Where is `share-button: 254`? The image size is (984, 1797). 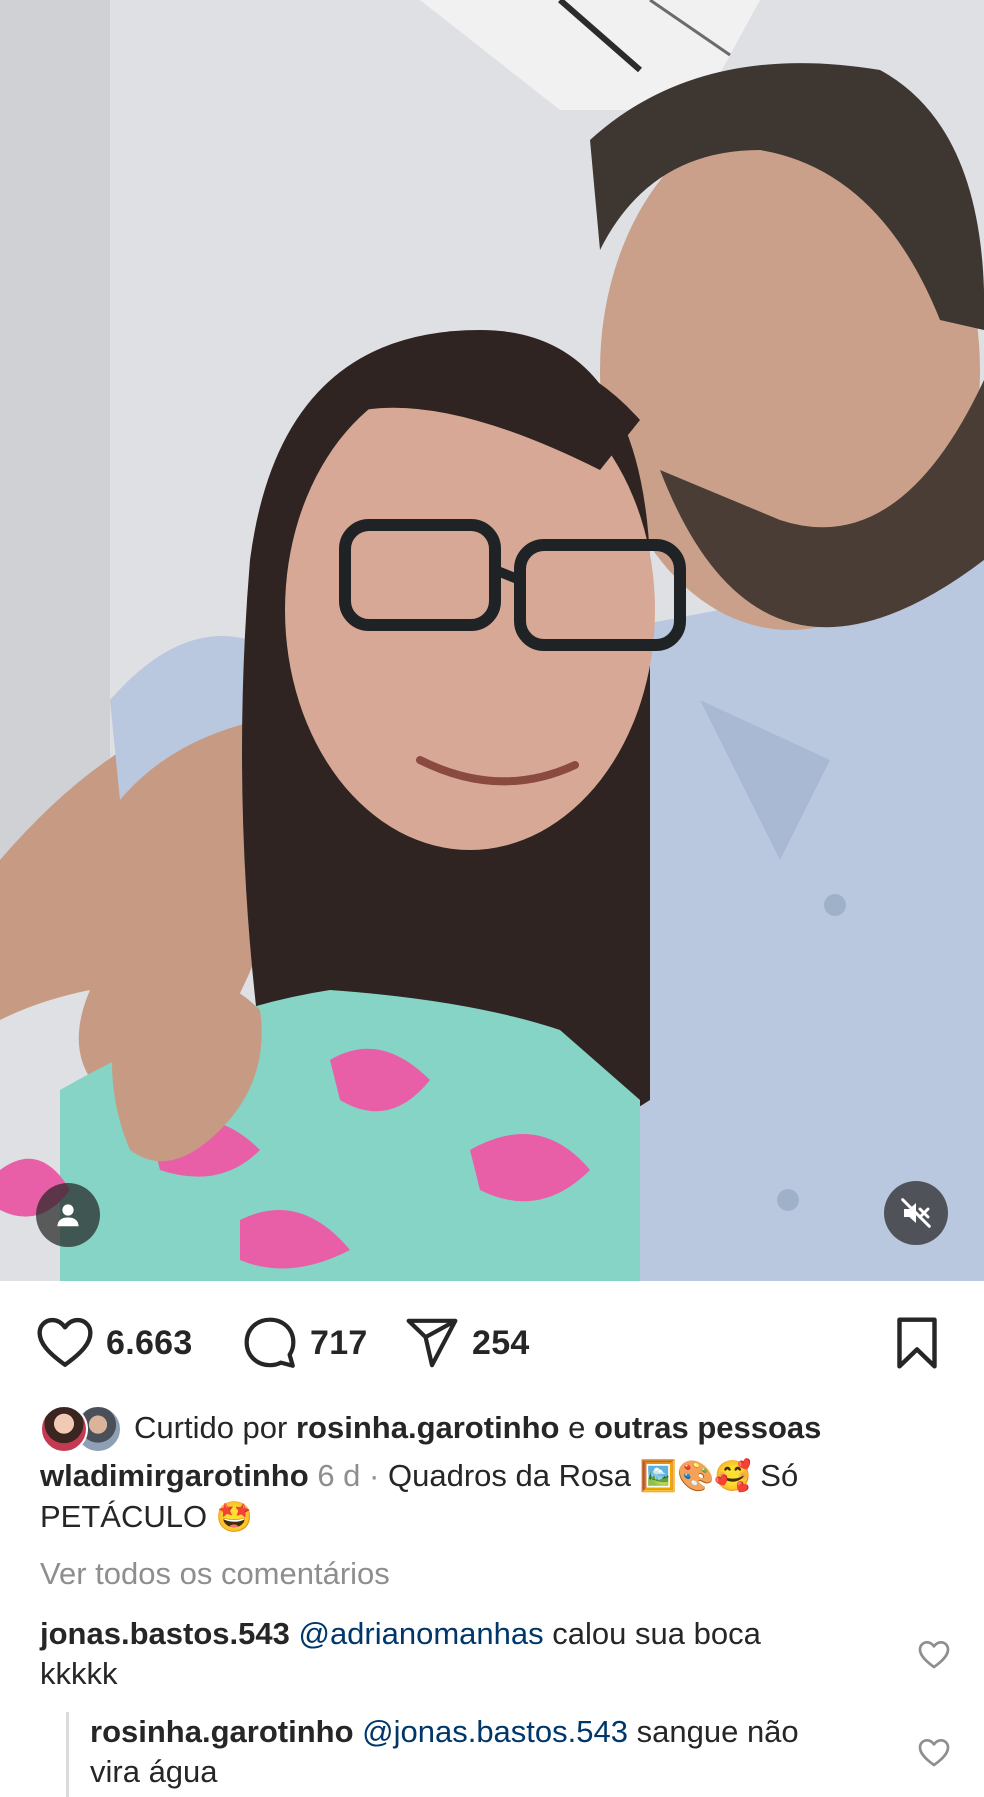 share-button: 254 is located at coordinates (467, 1343).